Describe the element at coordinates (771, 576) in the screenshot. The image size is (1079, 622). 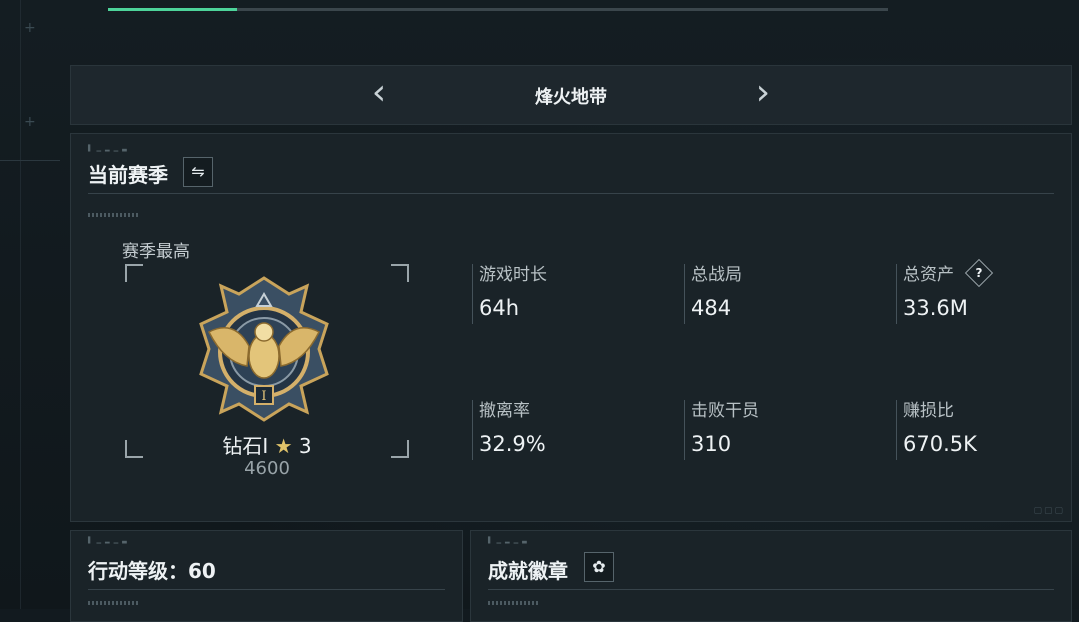
I see `badge-panel: ▌ ▁ ▂ ▁ ▃ 成就徽章 ✿` at that location.